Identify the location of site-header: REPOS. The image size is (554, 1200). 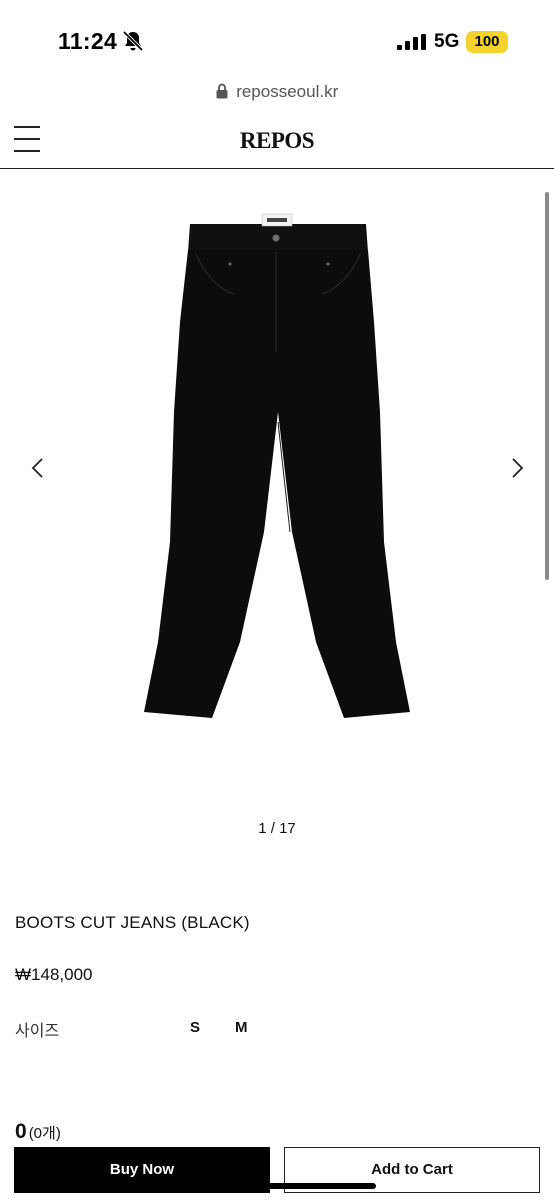
(277, 140).